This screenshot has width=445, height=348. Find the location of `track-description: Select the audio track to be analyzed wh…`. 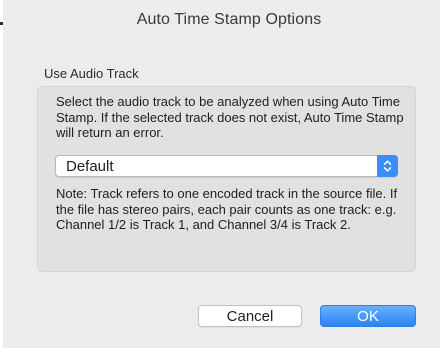

track-description: Select the audio track to be analyzed wh… is located at coordinates (230, 117).